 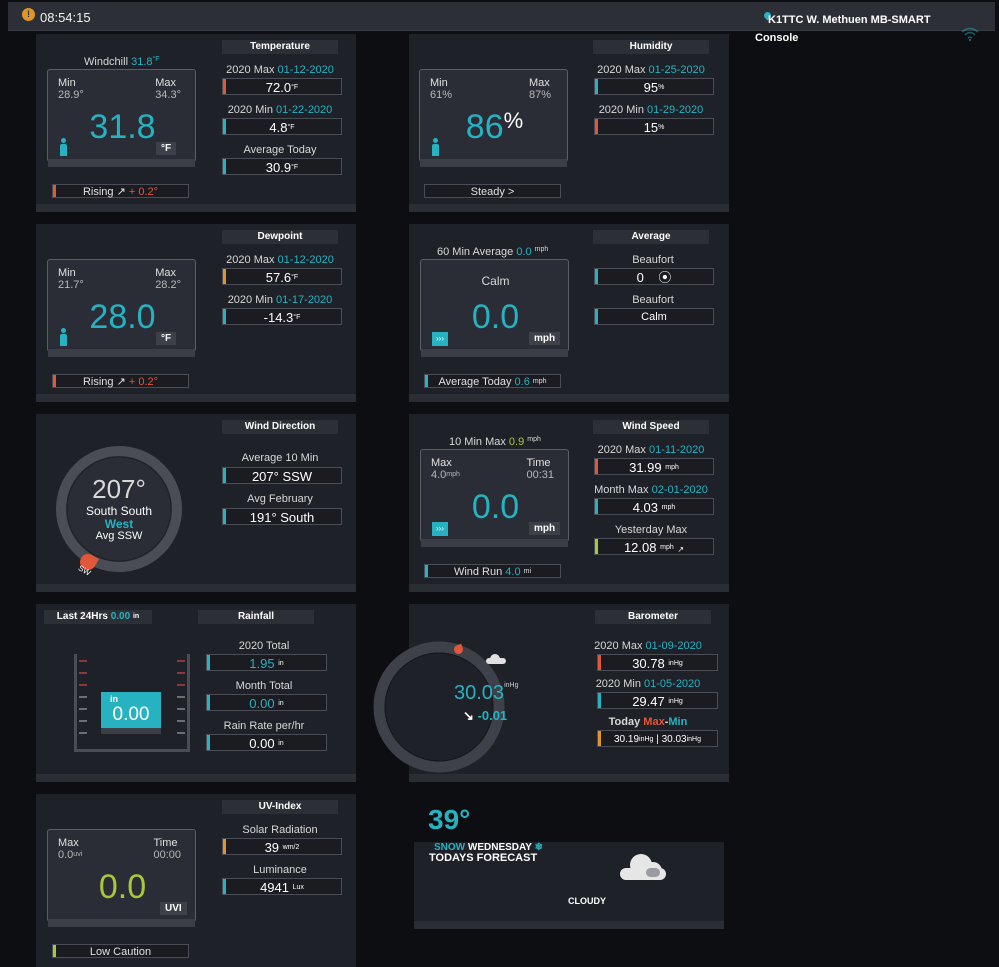 I want to click on rain-month-label: Month Total, so click(x=264, y=686).